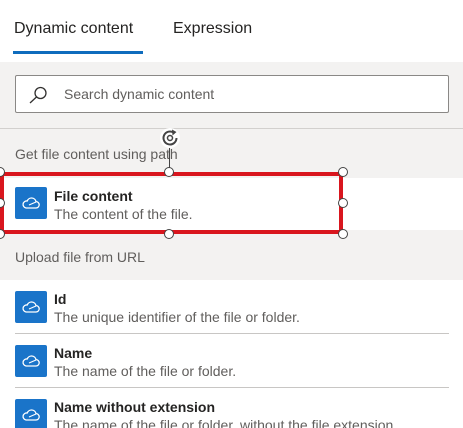 The image size is (463, 428). I want to click on resize-handle-right, so click(343, 203).